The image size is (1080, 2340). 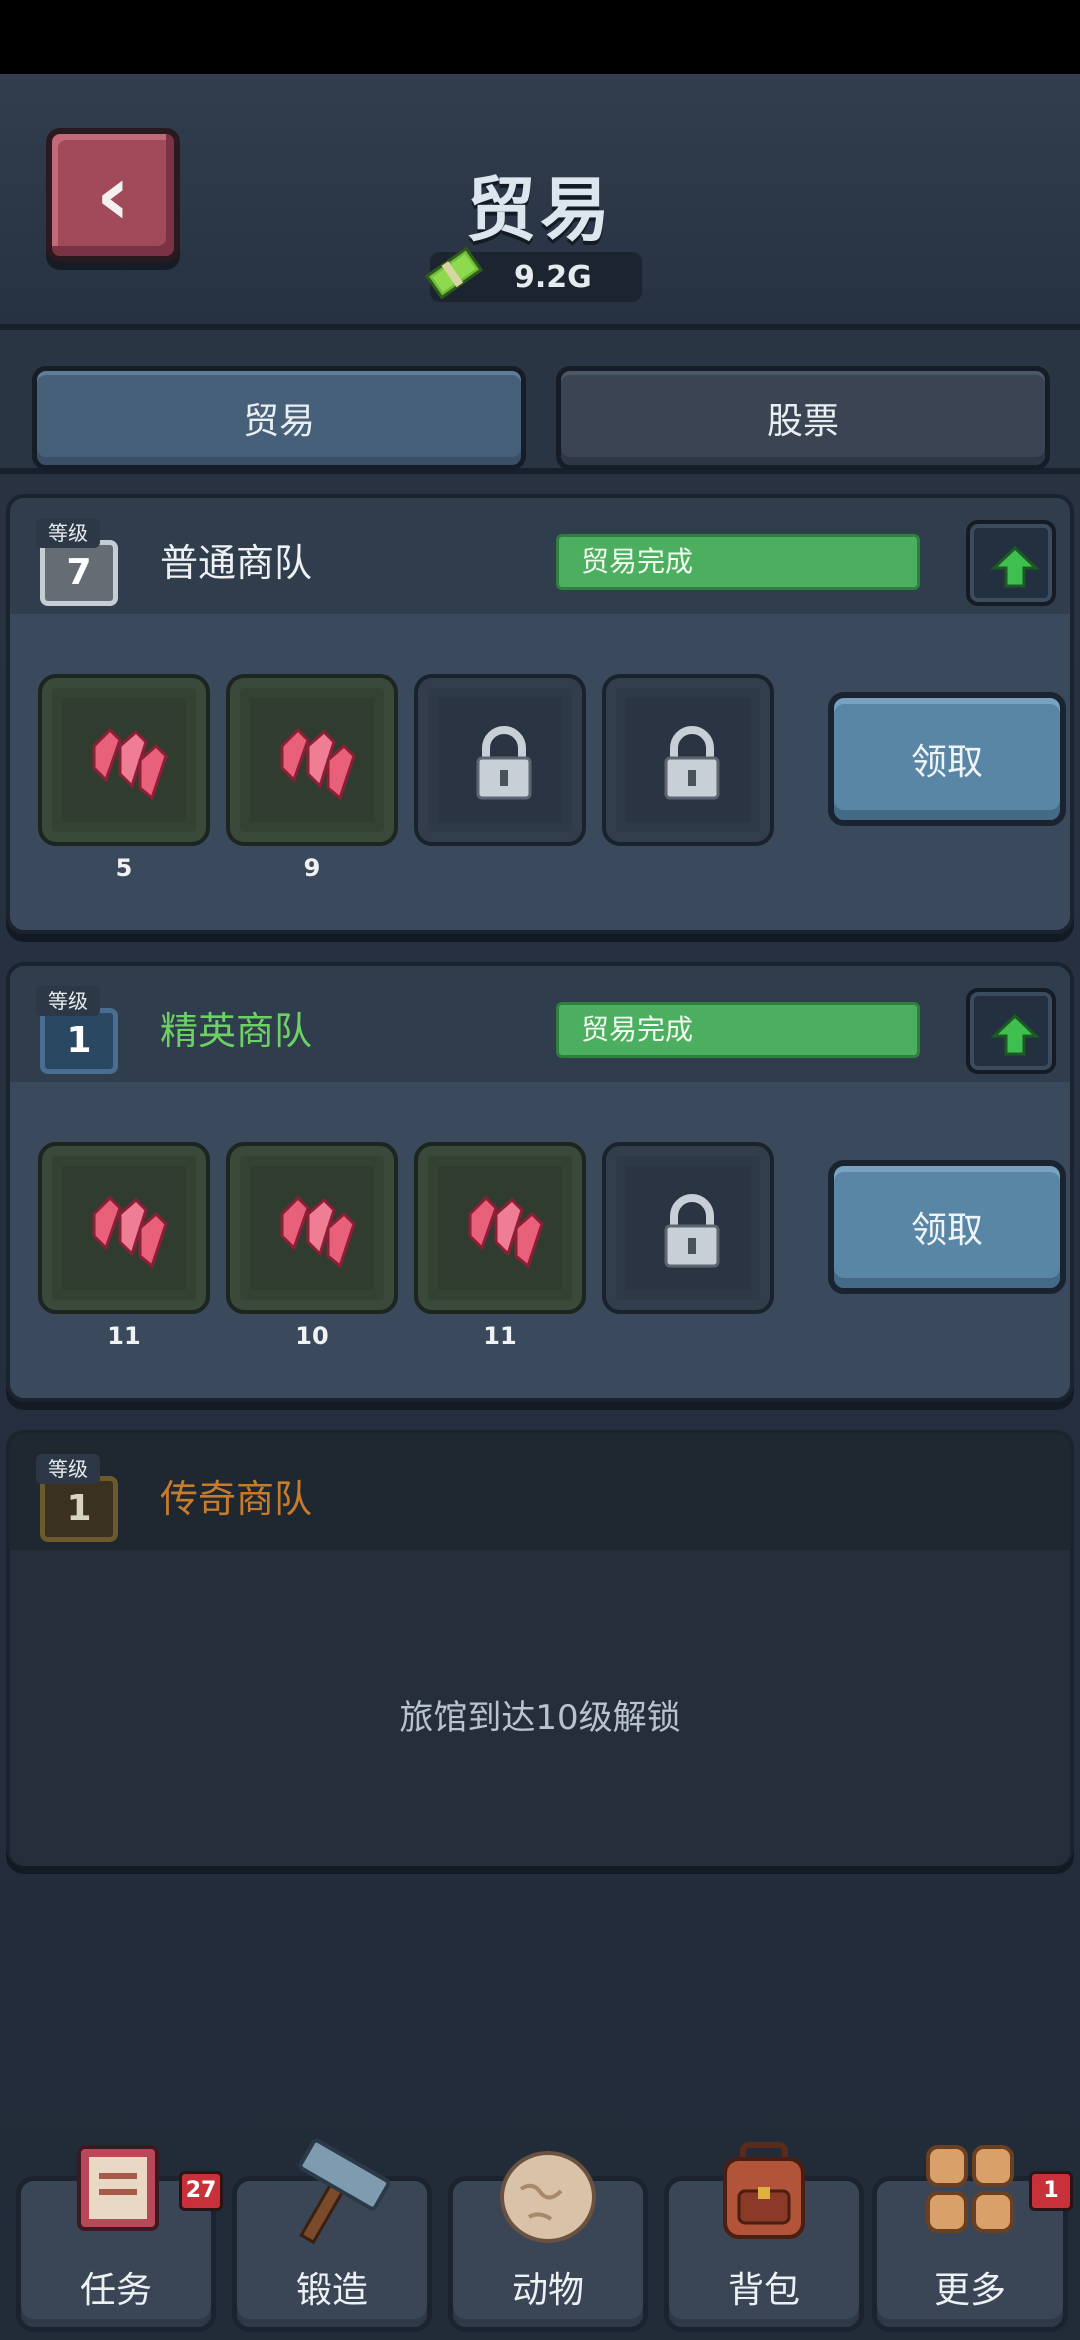 I want to click on nav-backpack: 背包, so click(x=764, y=2237).